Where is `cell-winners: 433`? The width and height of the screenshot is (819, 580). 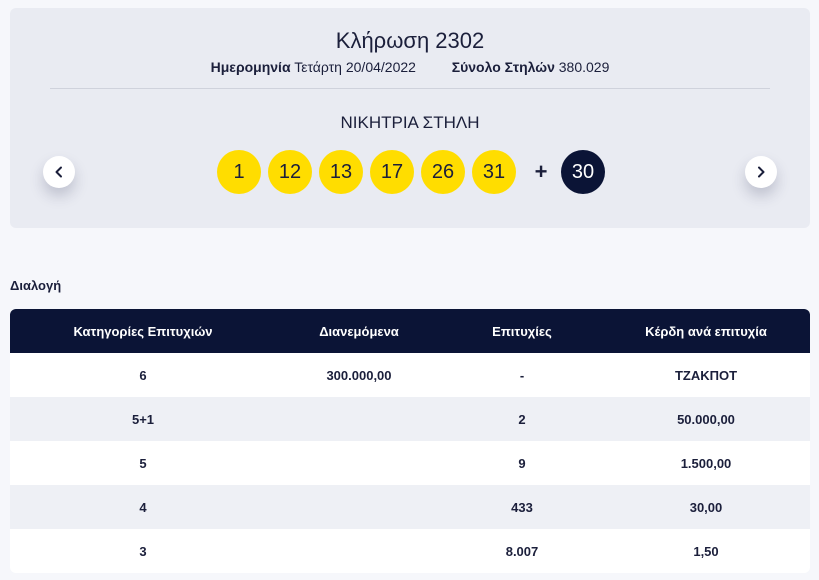 cell-winners: 433 is located at coordinates (522, 507).